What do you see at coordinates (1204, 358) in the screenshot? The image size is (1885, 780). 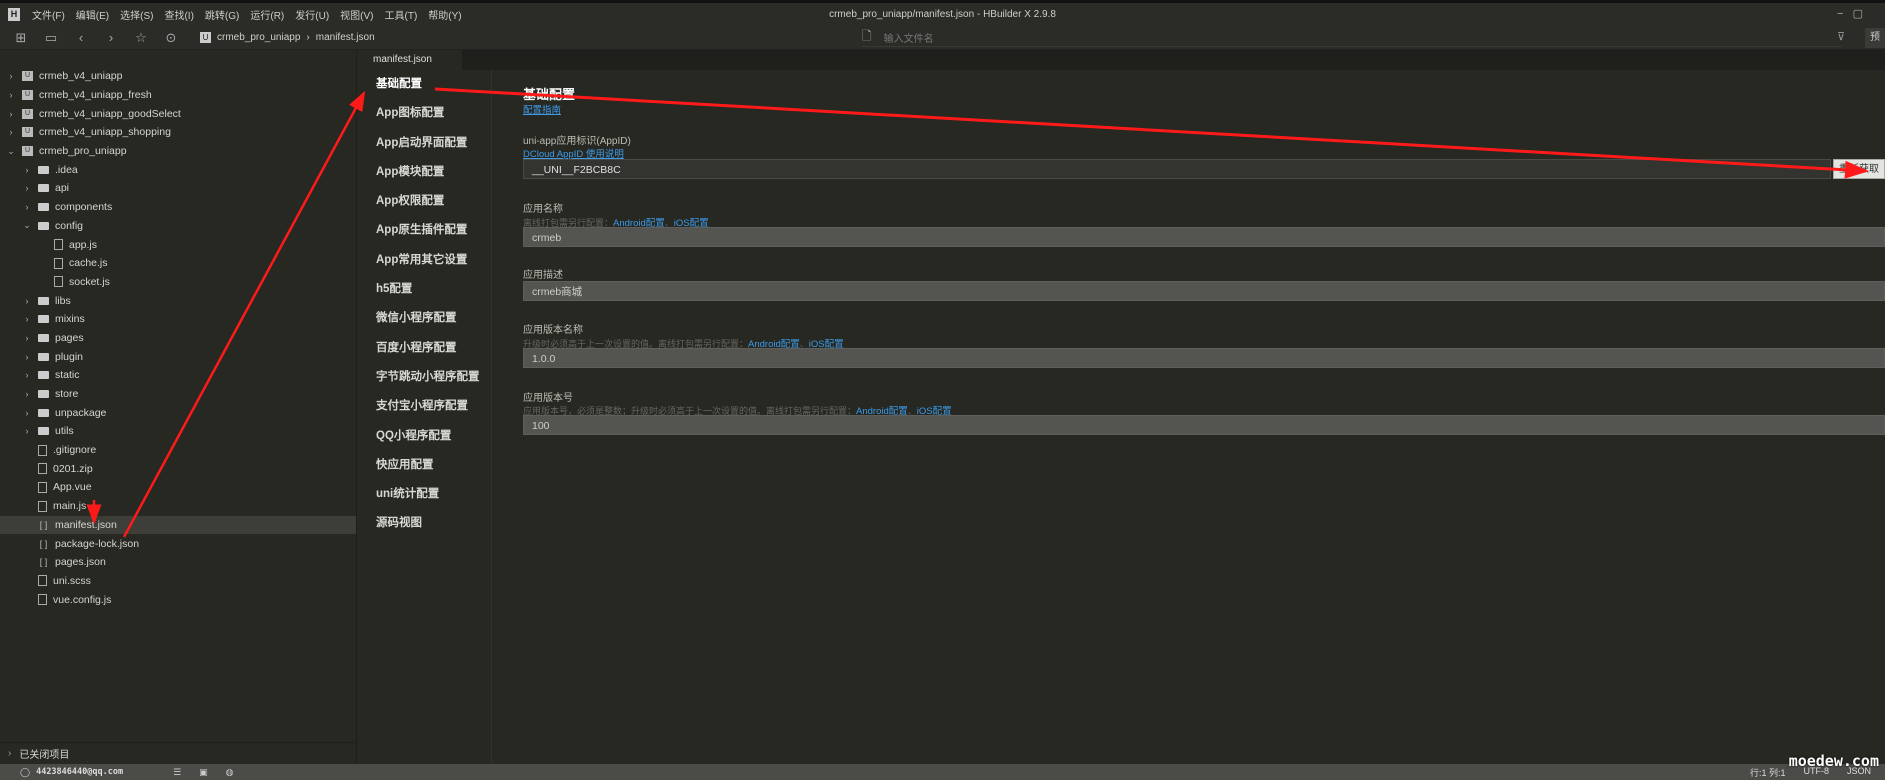 I see `version-name-field: 1.0.0` at bounding box center [1204, 358].